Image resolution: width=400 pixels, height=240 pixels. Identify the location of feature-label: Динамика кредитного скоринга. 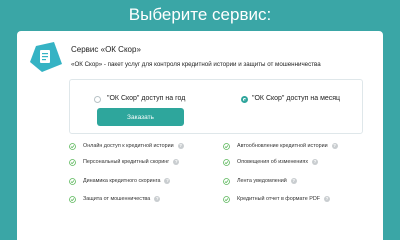
(122, 181).